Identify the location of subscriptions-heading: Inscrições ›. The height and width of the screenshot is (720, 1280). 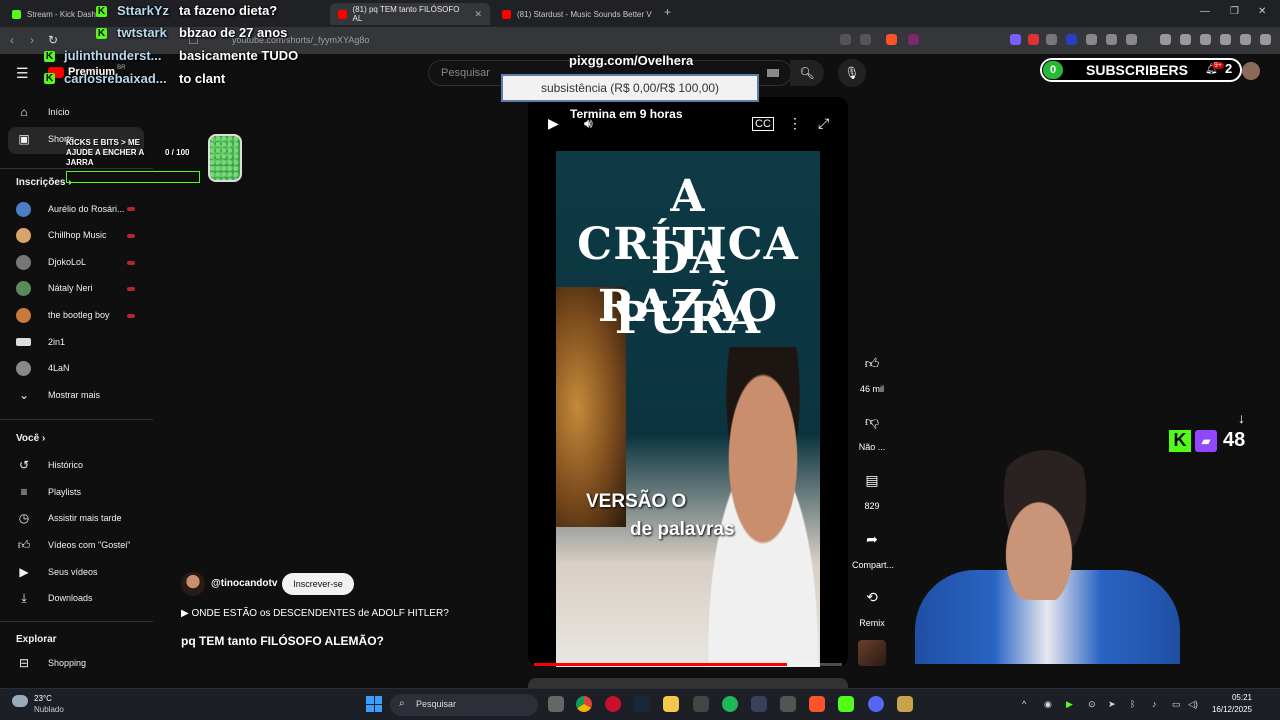
(44, 182).